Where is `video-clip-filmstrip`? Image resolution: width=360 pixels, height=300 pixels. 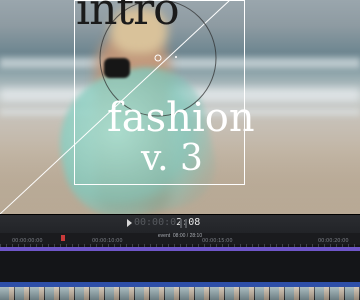 video-clip-filmstrip is located at coordinates (180, 293).